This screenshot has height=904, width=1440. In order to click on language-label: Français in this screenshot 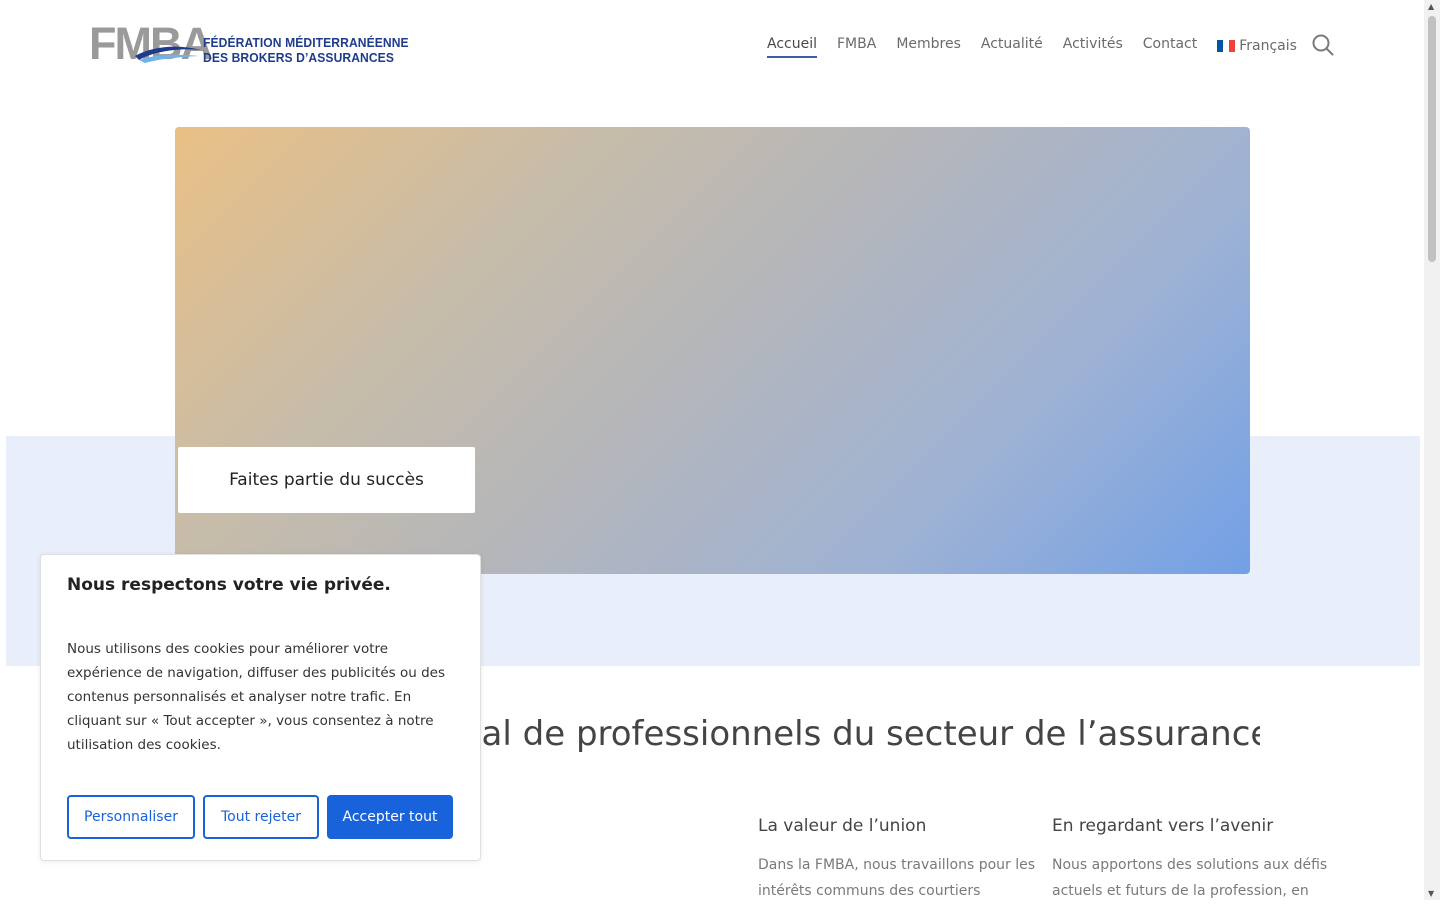, I will do `click(1268, 46)`.